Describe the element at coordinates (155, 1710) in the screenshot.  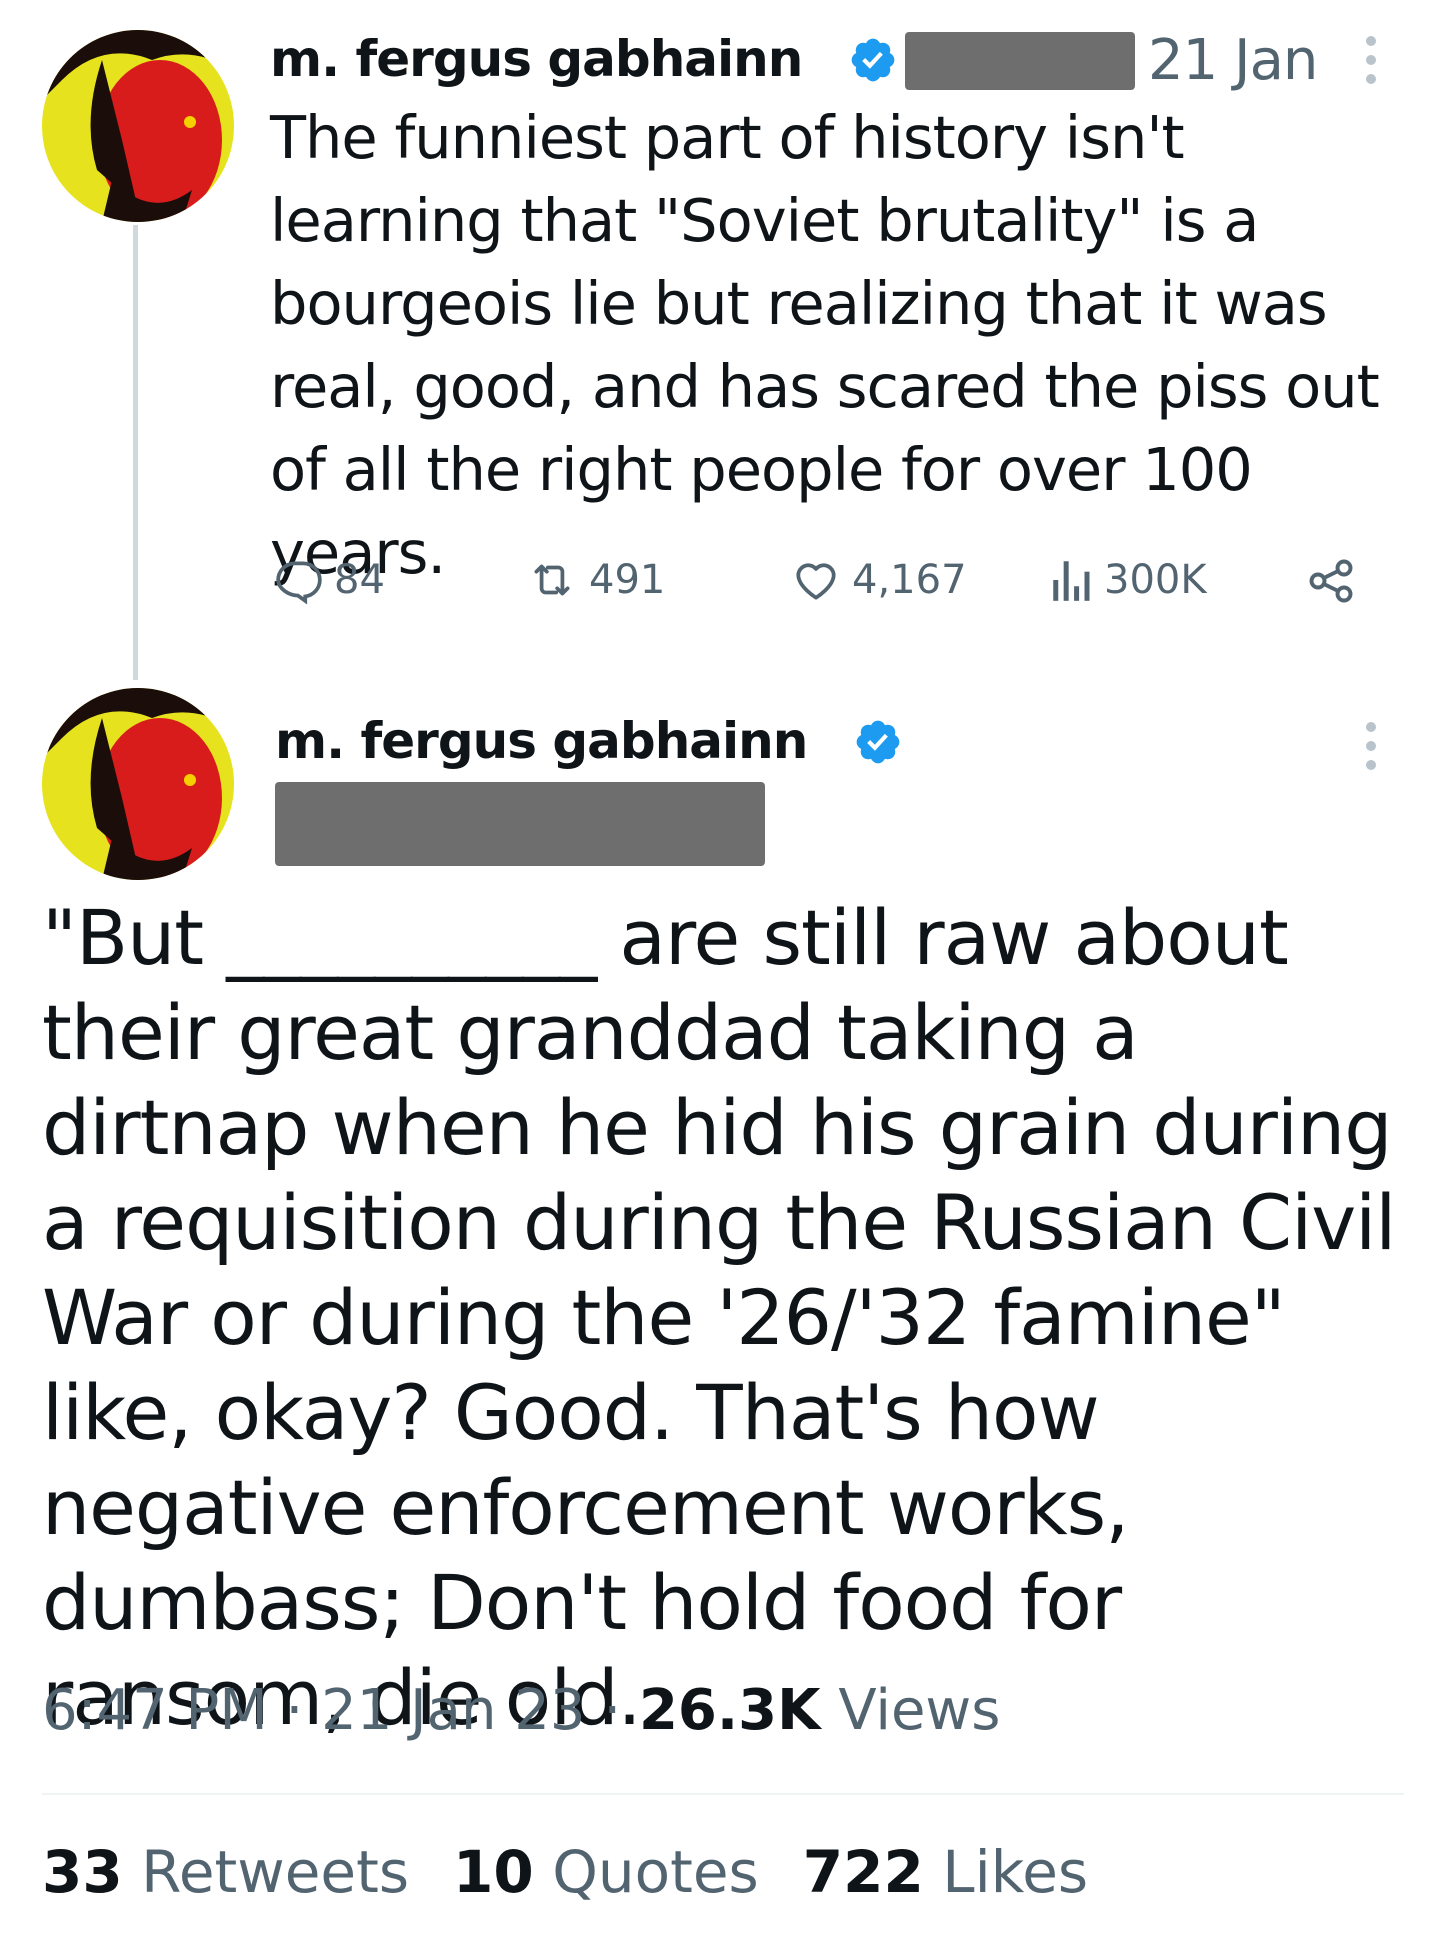
I see `tweet2-time: 6:47 PM` at that location.